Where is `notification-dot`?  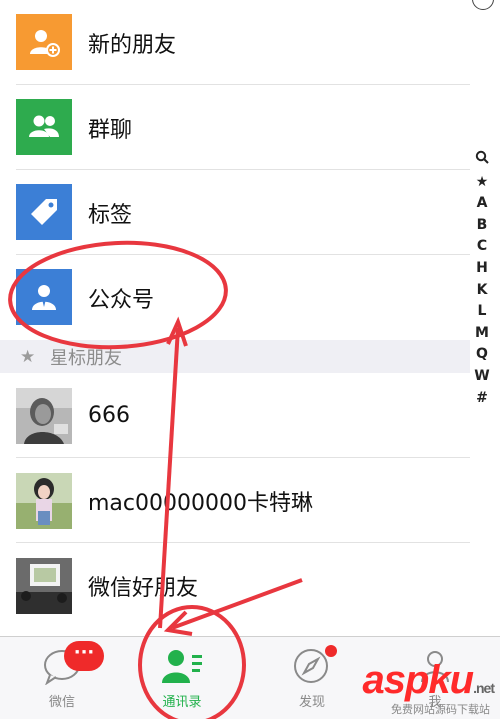
notification-dot is located at coordinates (331, 651).